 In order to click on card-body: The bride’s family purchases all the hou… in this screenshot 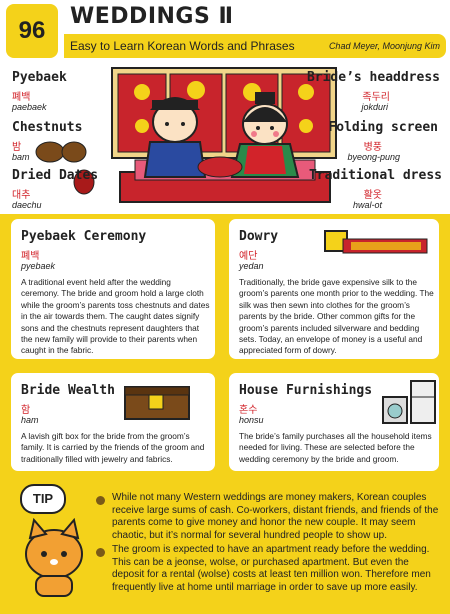, I will do `click(335, 447)`.